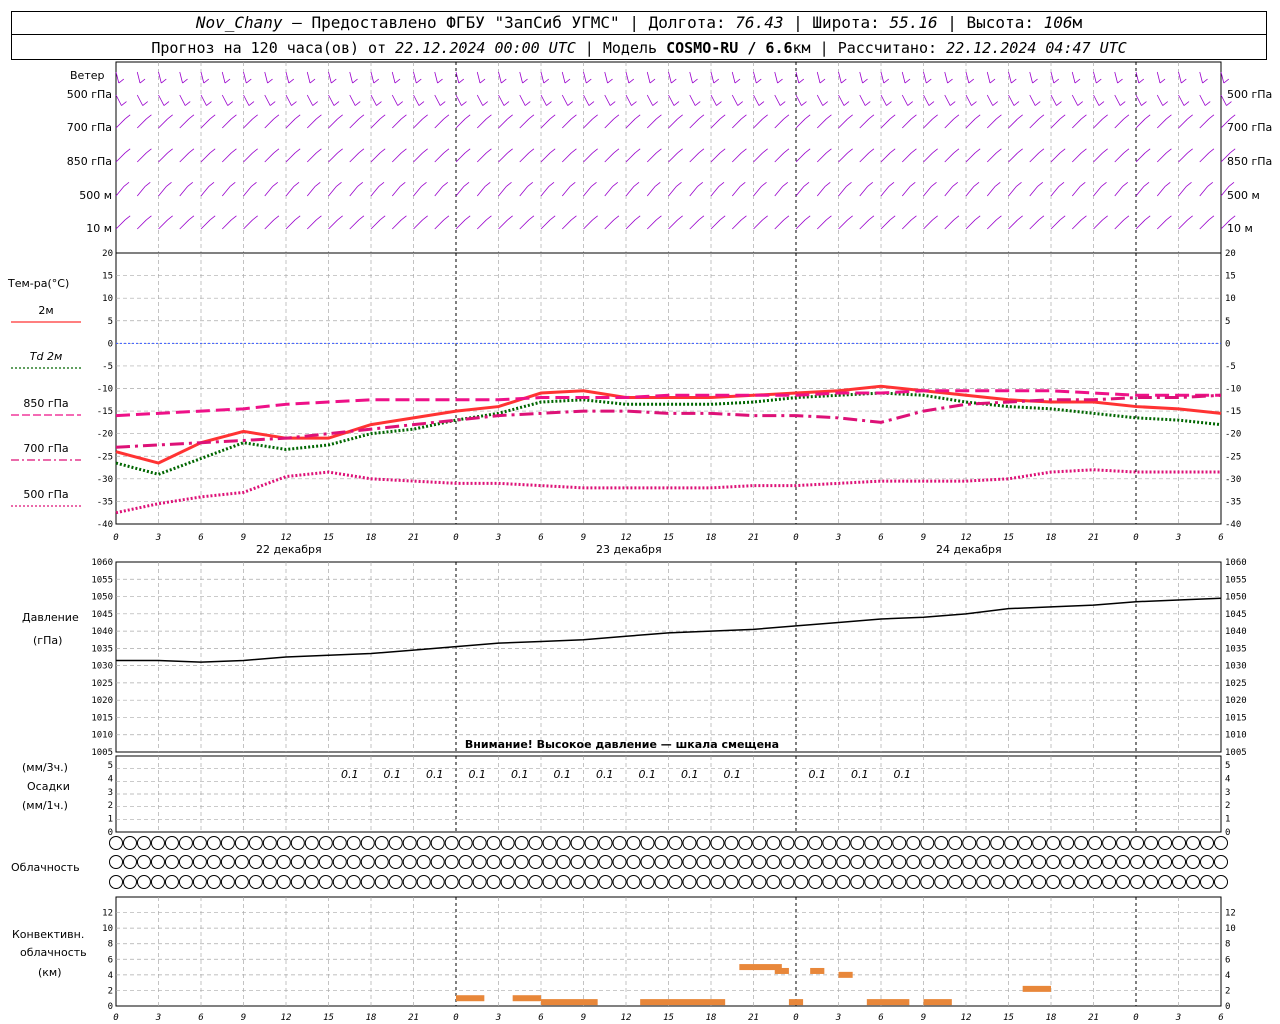  What do you see at coordinates (413, 1018) in the screenshot?
I see `x-tick-label: 21` at bounding box center [413, 1018].